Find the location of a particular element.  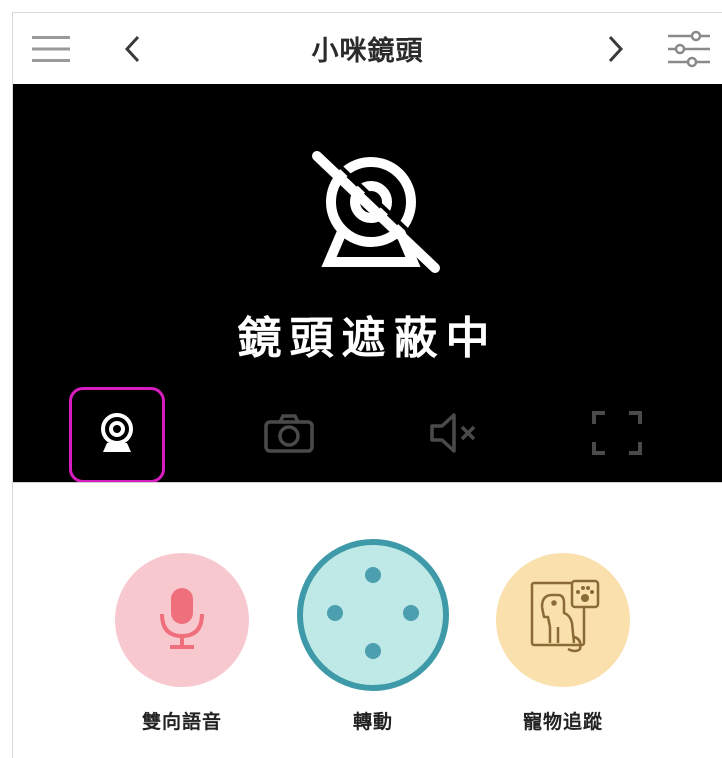

camera-icon is located at coordinates (289, 435).